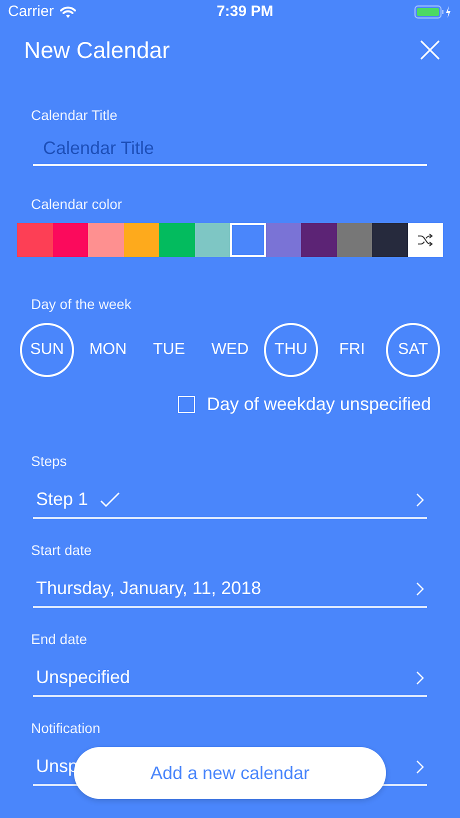 The width and height of the screenshot is (460, 818). I want to click on screen-title: New Calendar, so click(97, 50).